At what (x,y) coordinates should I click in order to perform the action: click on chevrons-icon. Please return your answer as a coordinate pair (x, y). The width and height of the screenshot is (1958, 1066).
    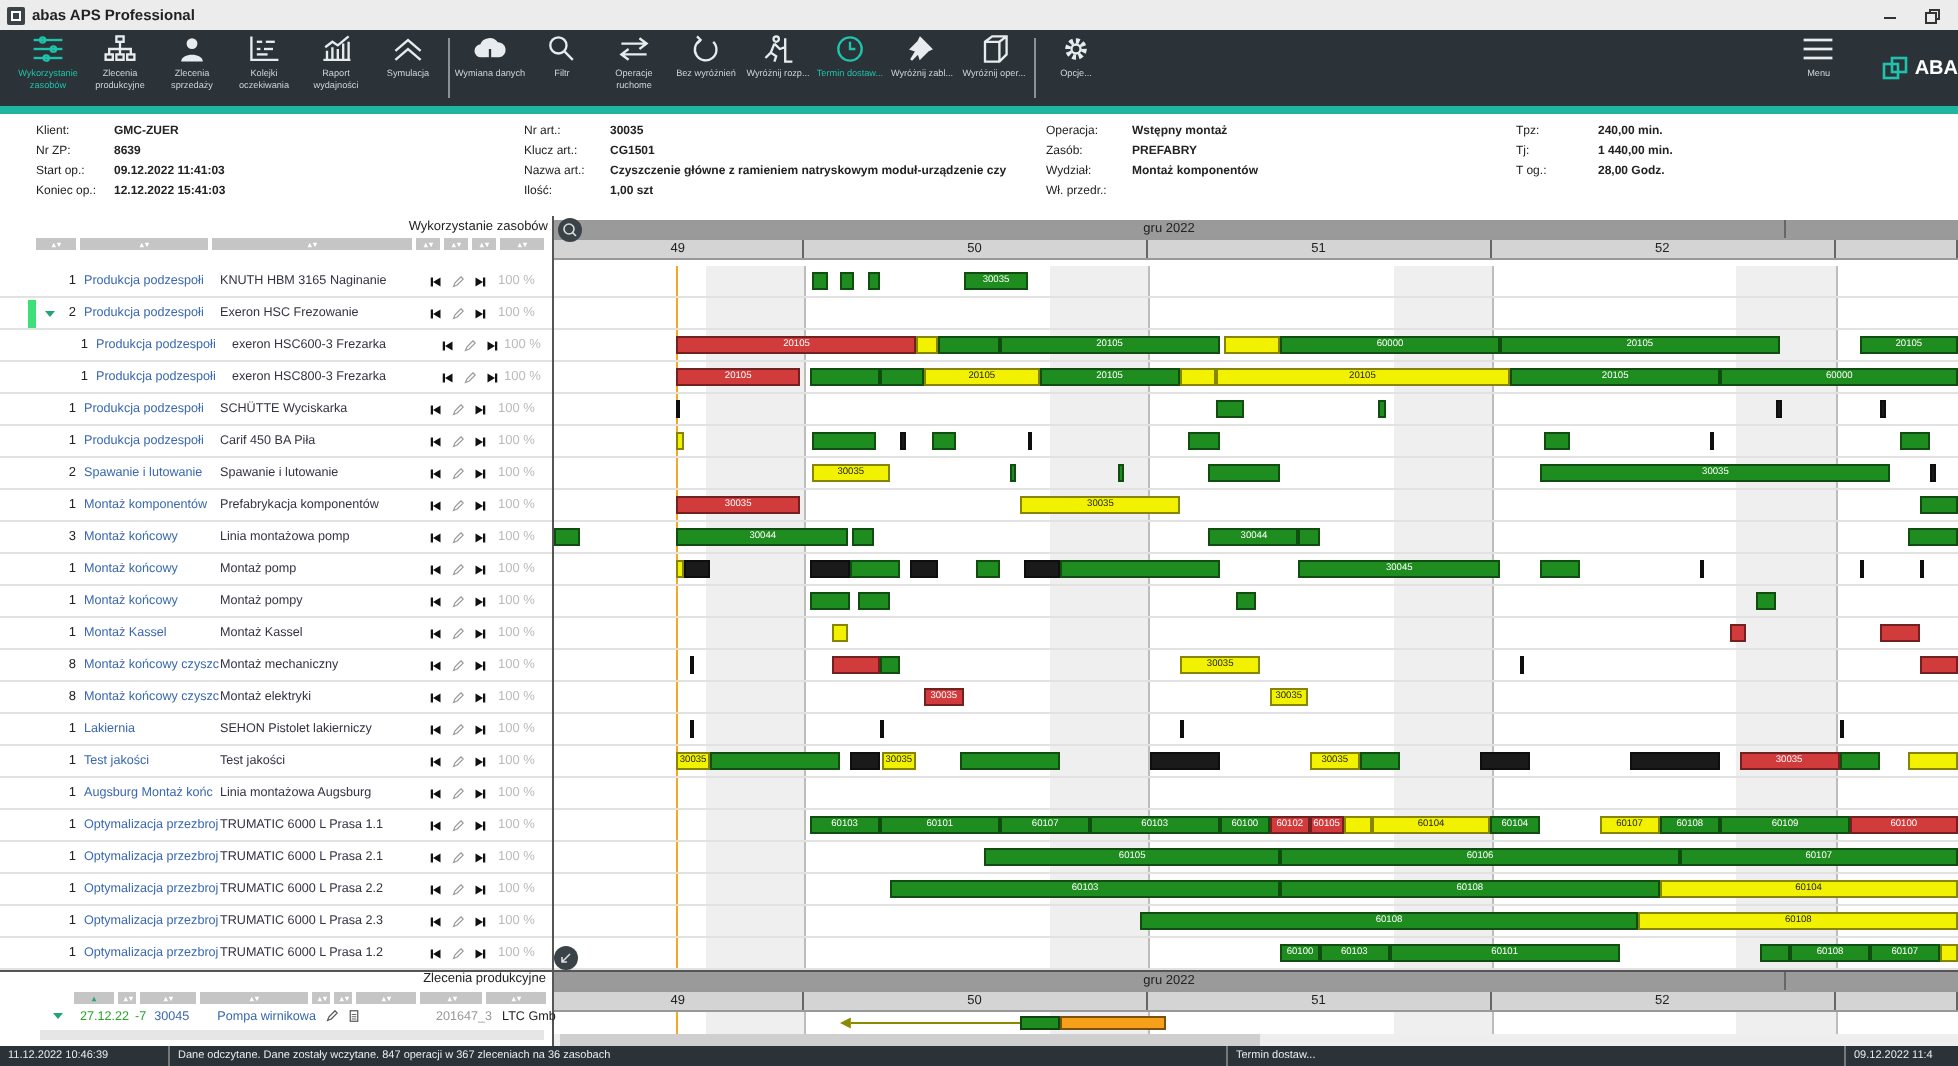
    Looking at the image, I should click on (408, 49).